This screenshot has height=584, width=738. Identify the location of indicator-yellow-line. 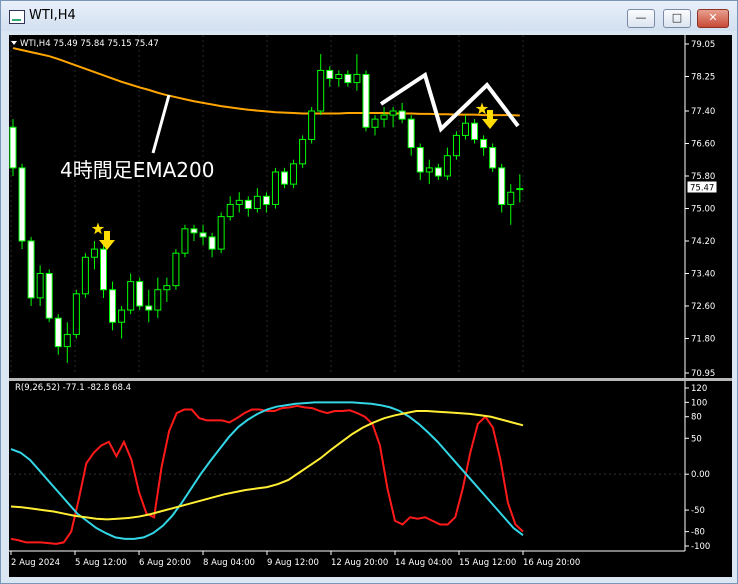
(267, 465).